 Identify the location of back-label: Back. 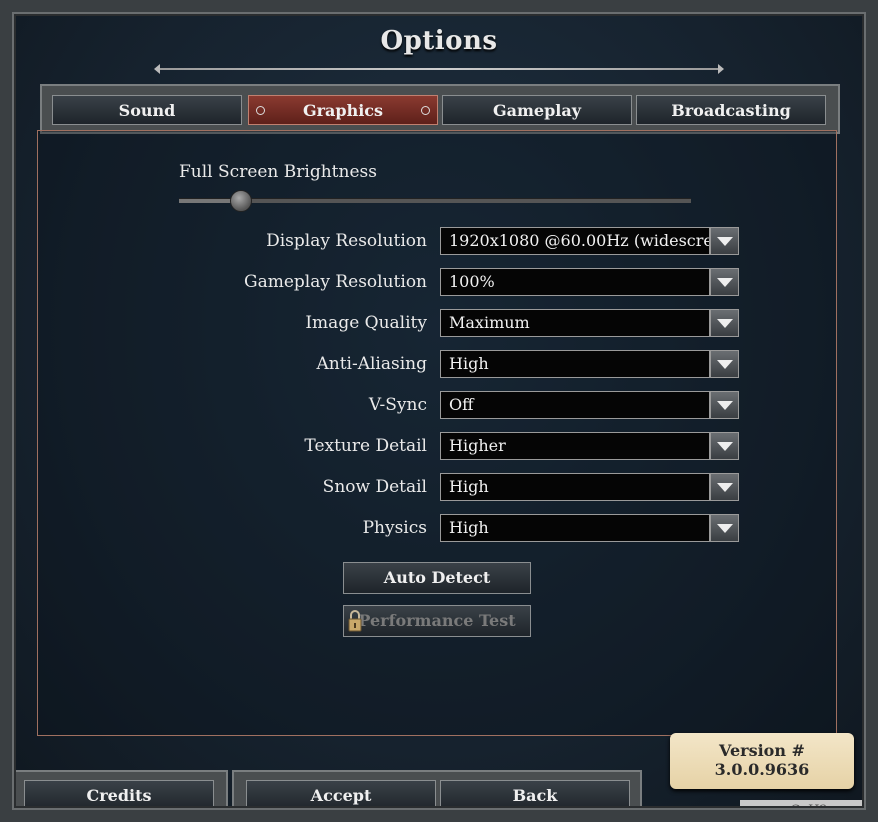
(535, 795).